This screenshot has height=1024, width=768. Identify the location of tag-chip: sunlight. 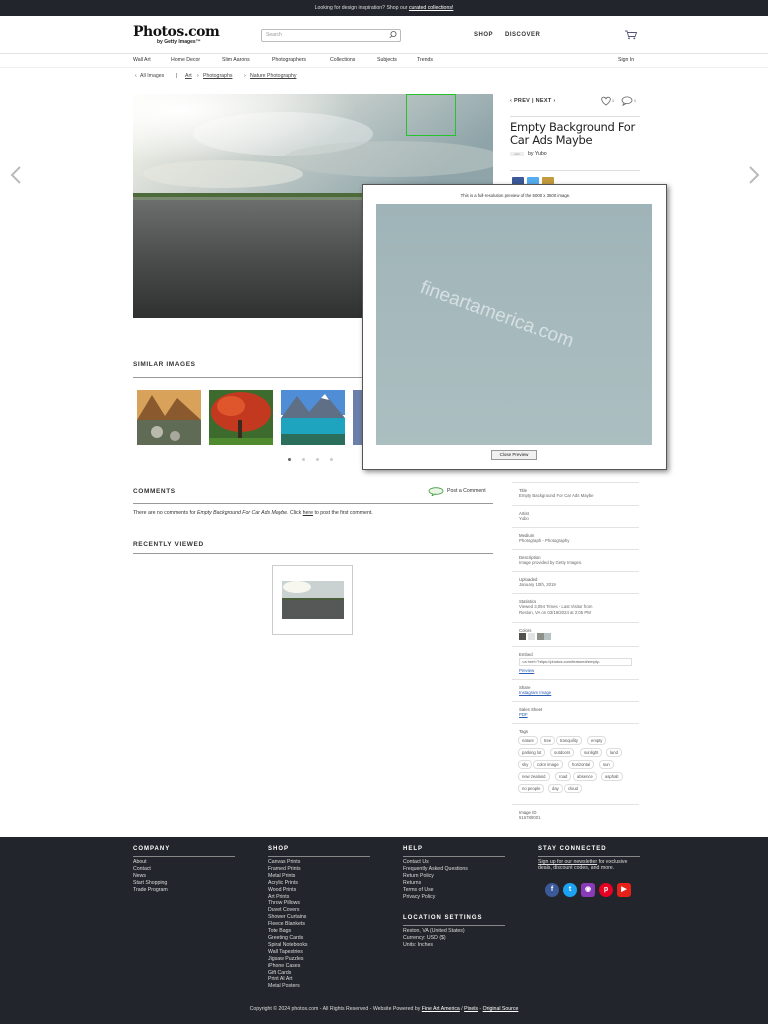
(591, 752).